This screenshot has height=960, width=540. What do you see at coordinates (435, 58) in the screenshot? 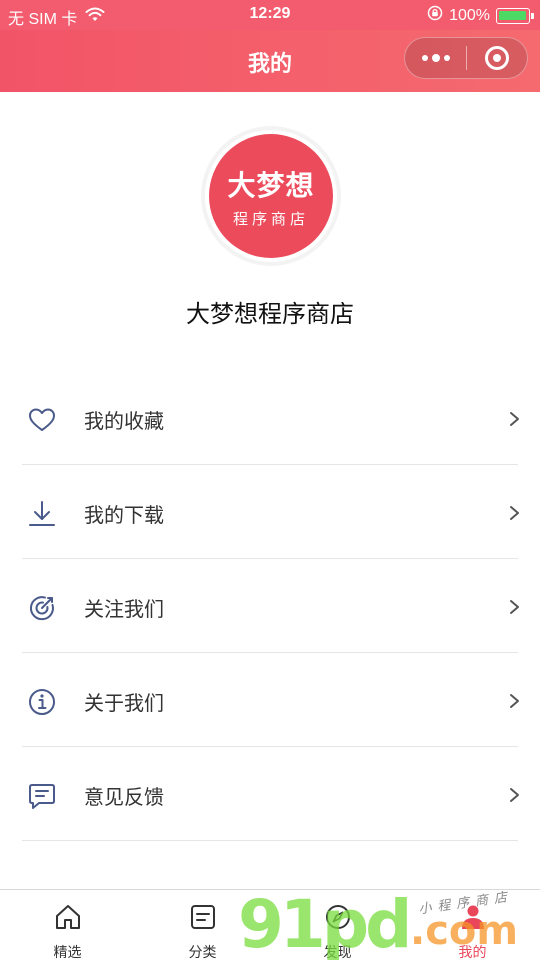
I see `more-icon` at bounding box center [435, 58].